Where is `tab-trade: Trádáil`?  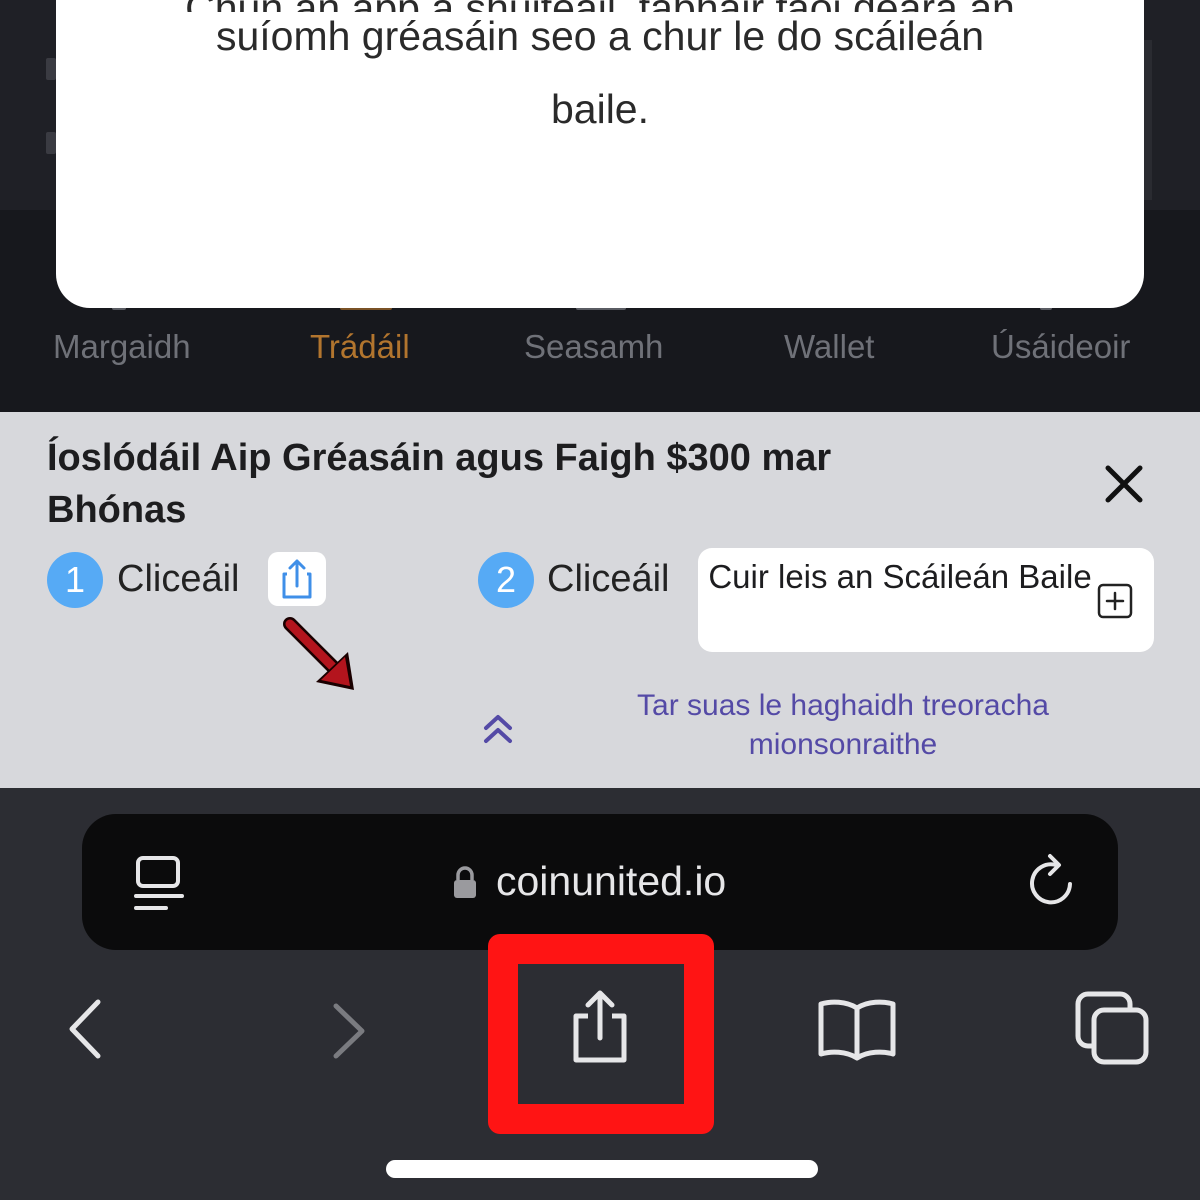 tab-trade: Trádáil is located at coordinates (360, 347).